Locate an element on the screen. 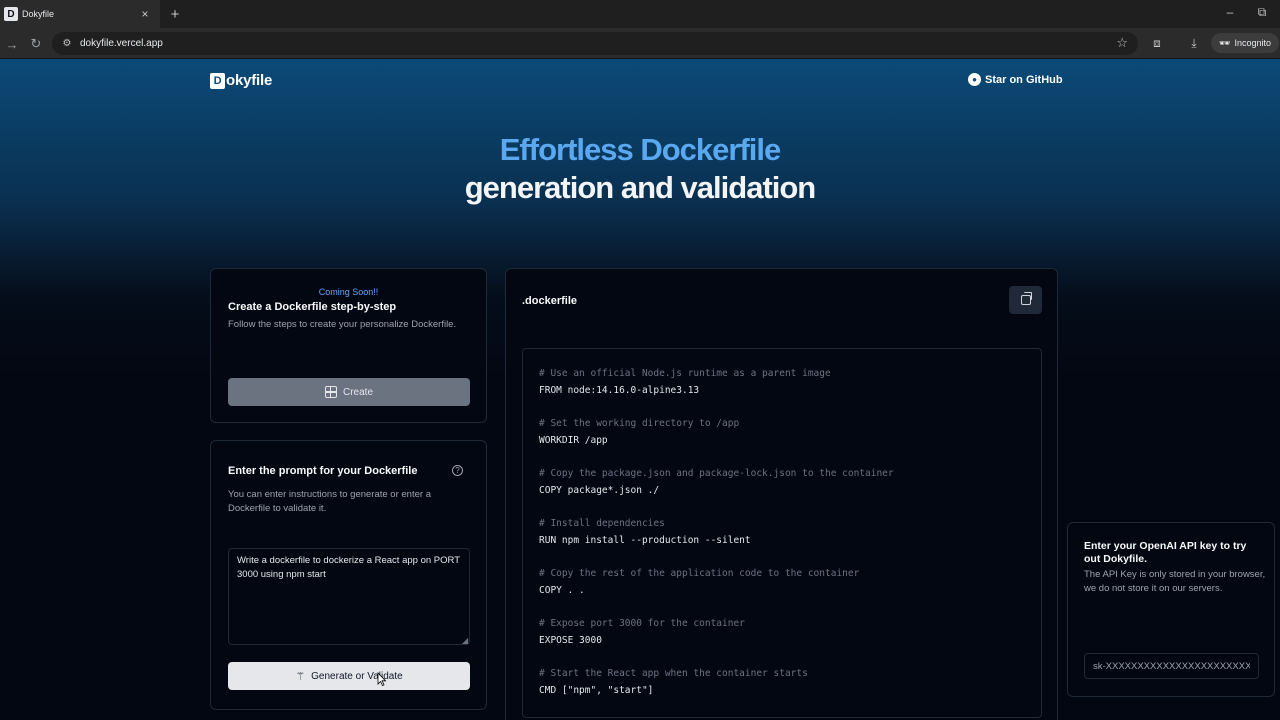  create-button: Create is located at coordinates (349, 392).